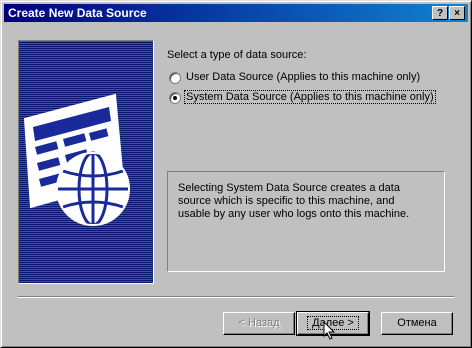  I want to click on window-title: Create New Data Source, so click(77, 13).